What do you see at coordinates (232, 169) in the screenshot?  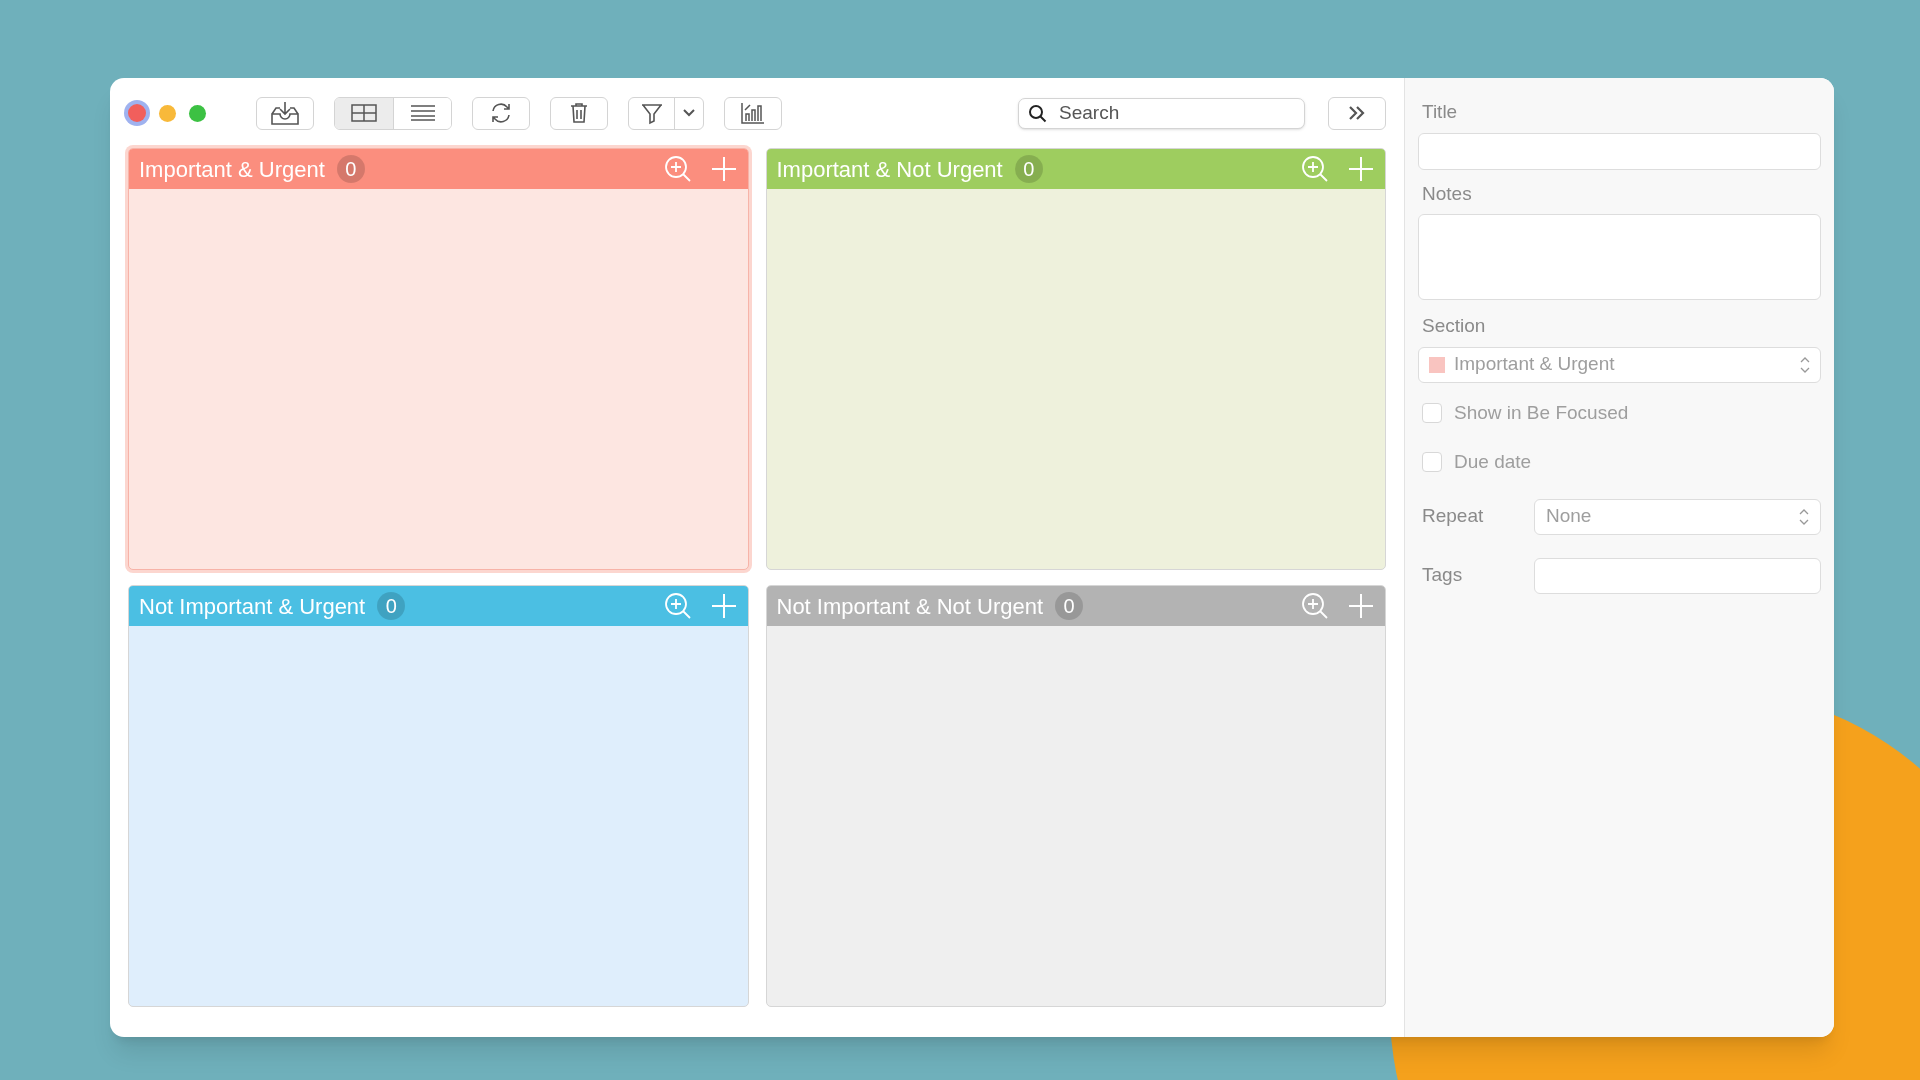 I see `quadrant-title: Important & Urgent` at bounding box center [232, 169].